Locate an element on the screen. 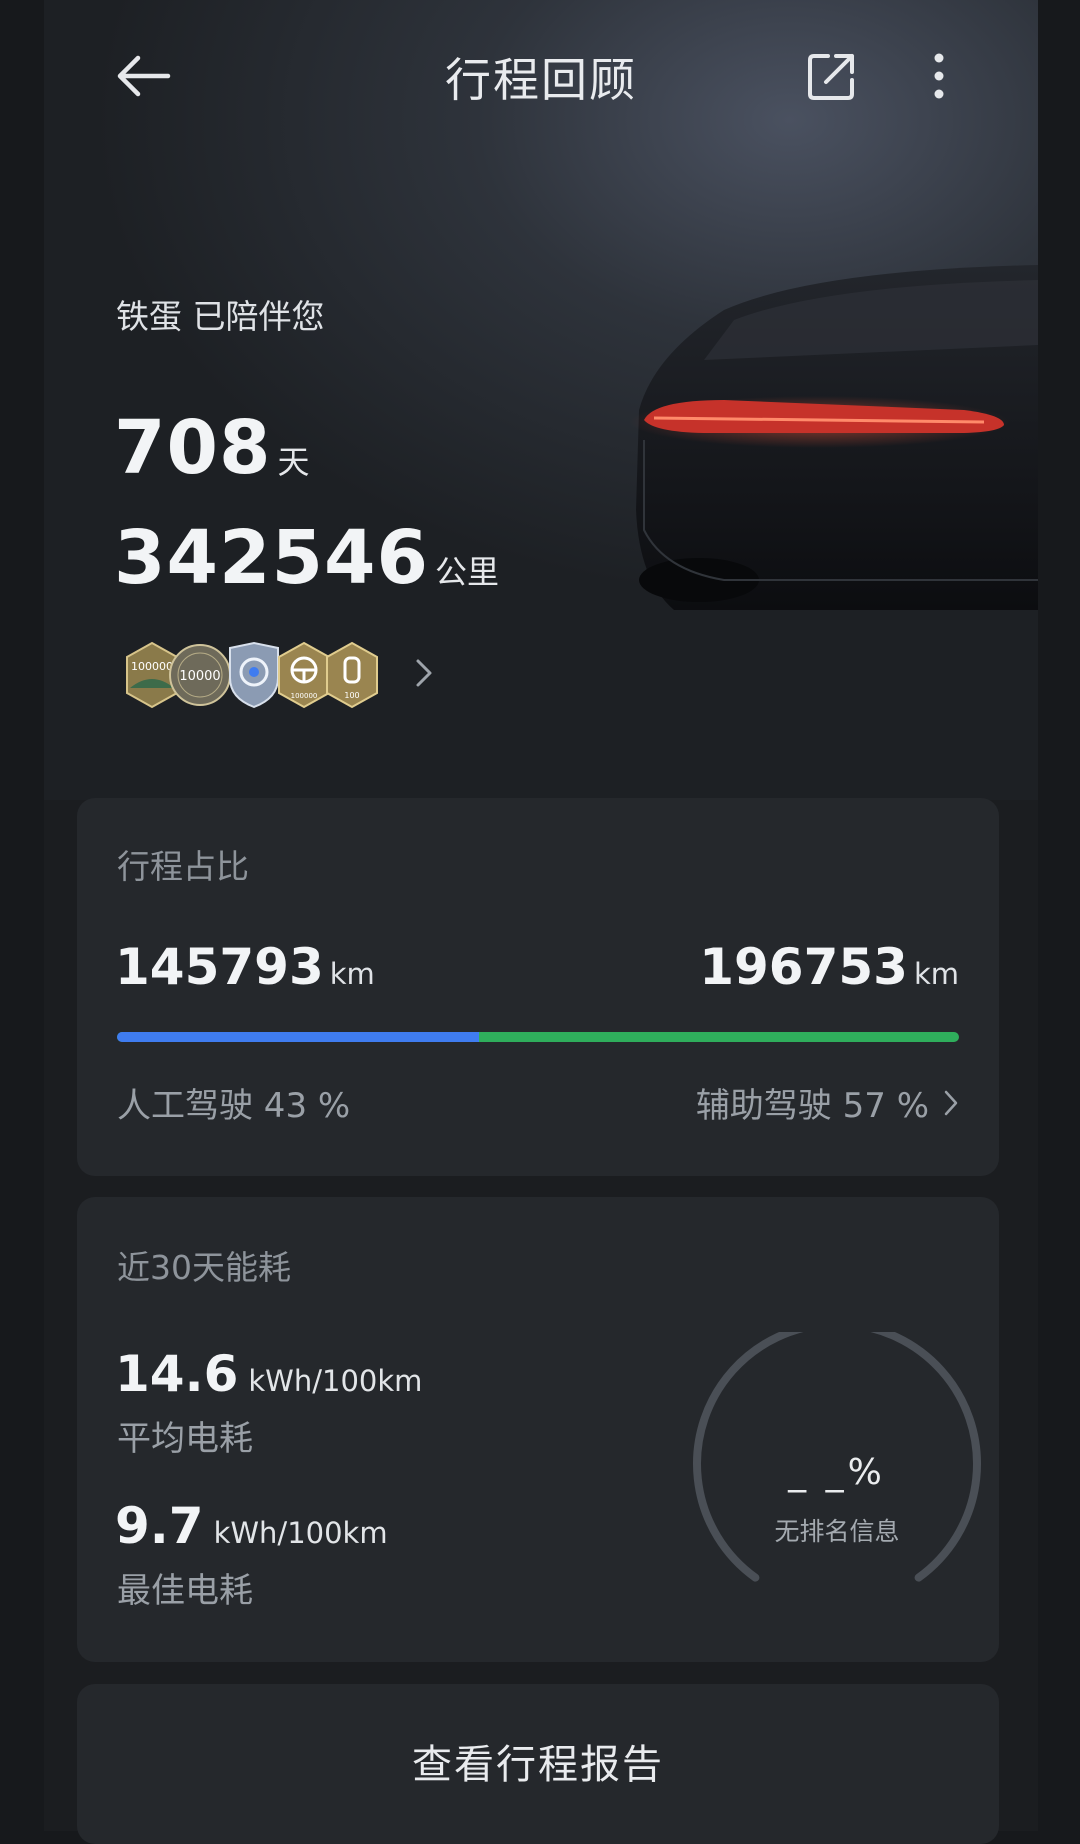 The height and width of the screenshot is (1844, 1080). top-bar: 行程回顾 is located at coordinates (541, 75).